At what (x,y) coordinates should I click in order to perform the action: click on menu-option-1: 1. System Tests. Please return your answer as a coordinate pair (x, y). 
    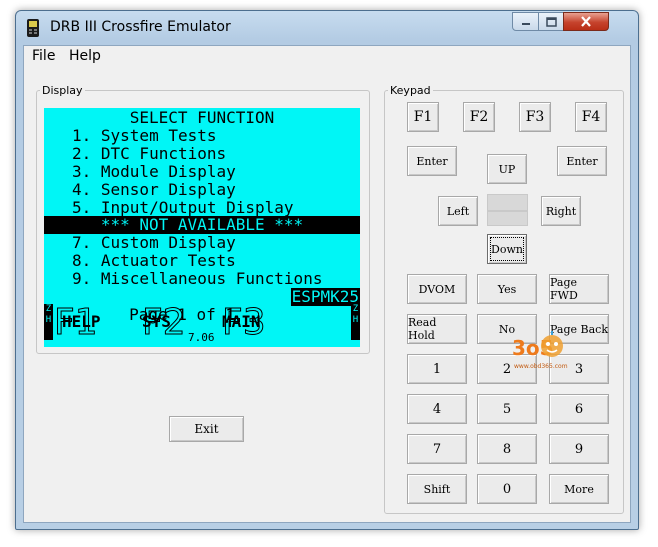
    Looking at the image, I should click on (144, 135).